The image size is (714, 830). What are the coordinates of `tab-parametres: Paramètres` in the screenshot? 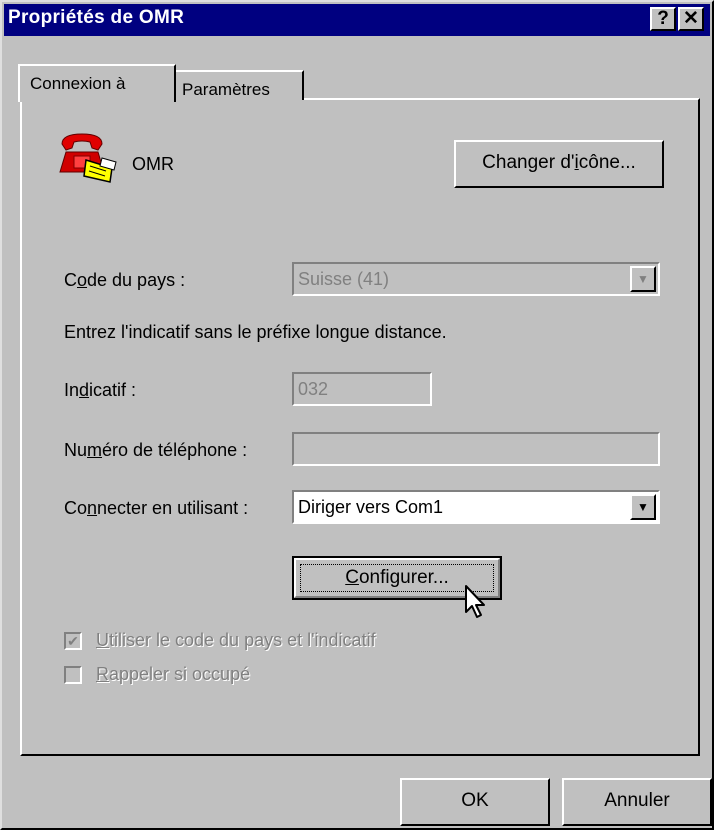 It's located at (239, 85).